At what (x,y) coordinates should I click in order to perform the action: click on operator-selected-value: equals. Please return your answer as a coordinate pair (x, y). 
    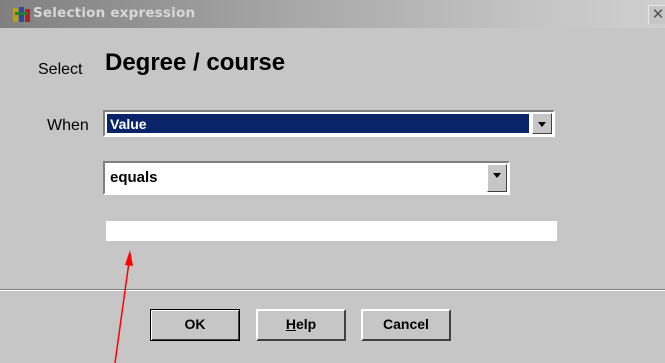
    Looking at the image, I should click on (134, 177).